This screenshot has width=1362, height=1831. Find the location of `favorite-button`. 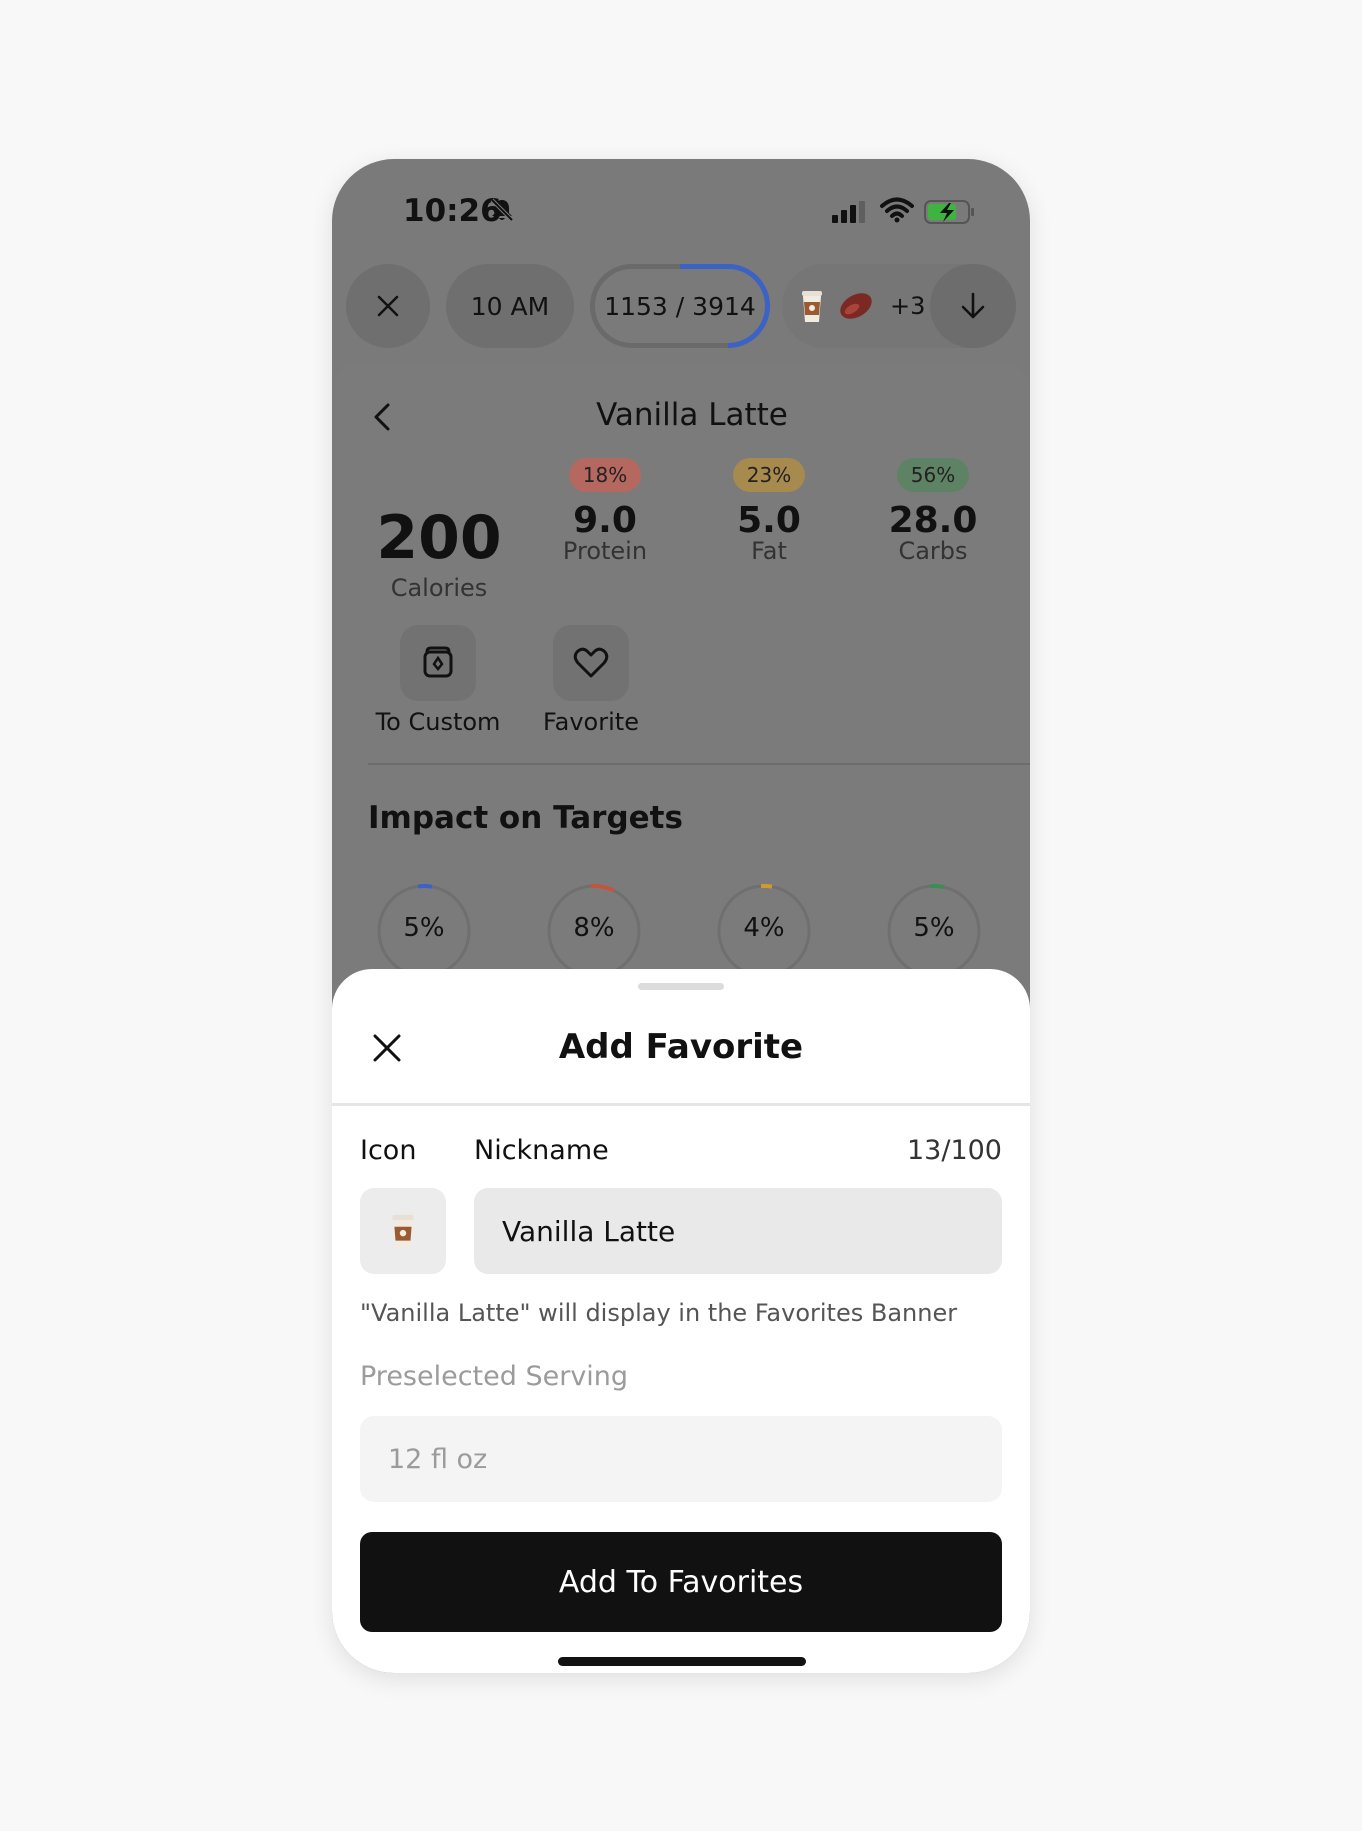

favorite-button is located at coordinates (591, 663).